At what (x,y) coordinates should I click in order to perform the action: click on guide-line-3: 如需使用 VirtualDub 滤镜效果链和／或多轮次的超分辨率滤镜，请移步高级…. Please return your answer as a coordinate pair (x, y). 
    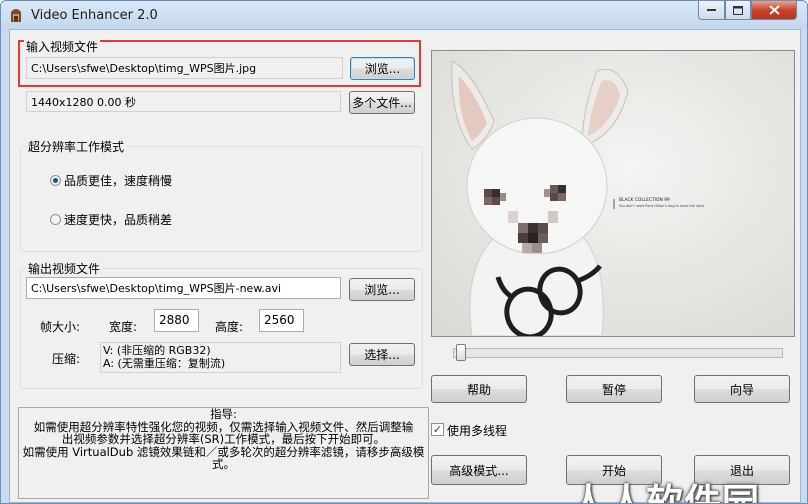
    Looking at the image, I should click on (223, 457).